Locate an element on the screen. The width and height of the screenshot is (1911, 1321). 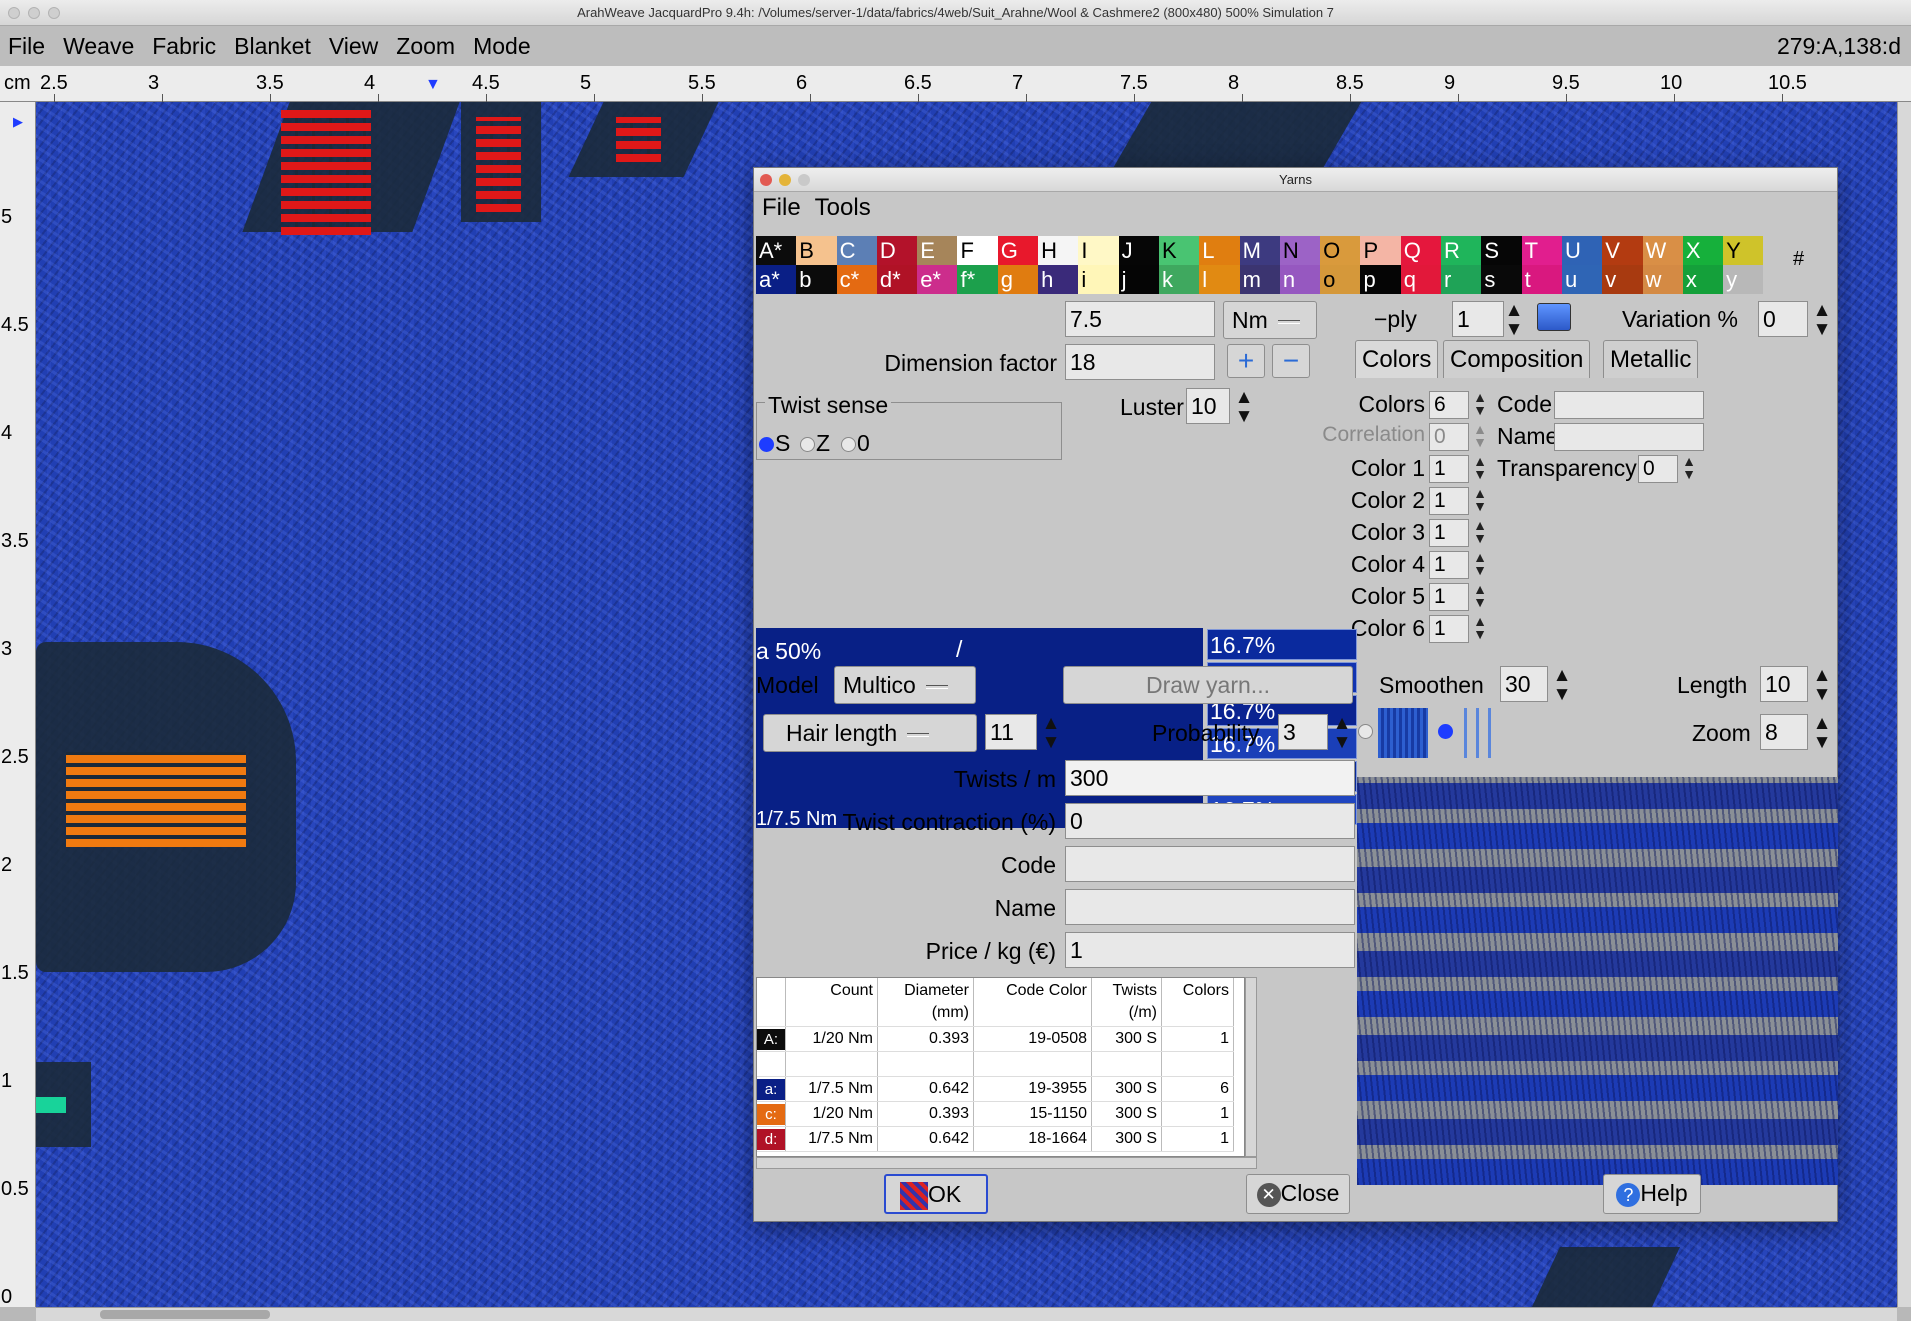
luster-spinner-icon: ▲ ▼ is located at coordinates (1244, 407).